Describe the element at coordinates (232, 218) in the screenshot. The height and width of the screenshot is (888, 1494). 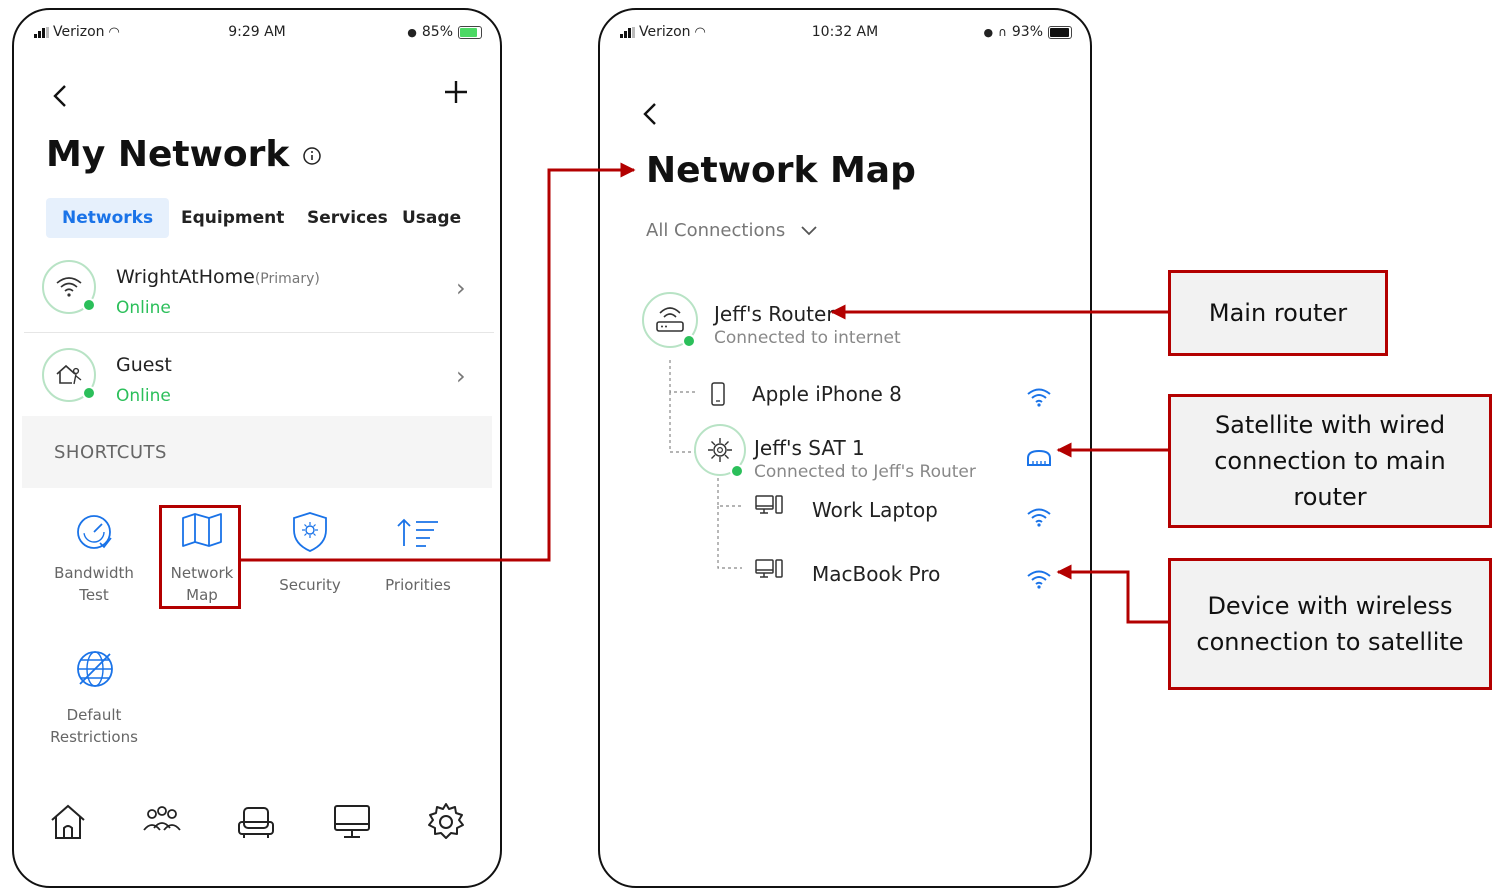
I see `tab-equipment: Equipment` at that location.